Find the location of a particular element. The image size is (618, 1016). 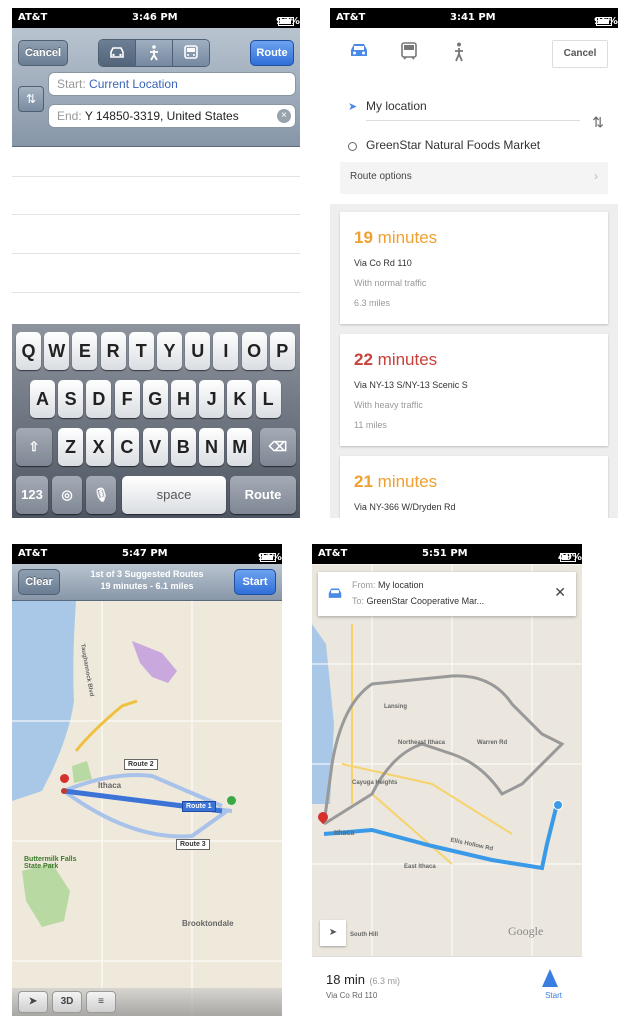

walk-mode-icon is located at coordinates (459, 54).